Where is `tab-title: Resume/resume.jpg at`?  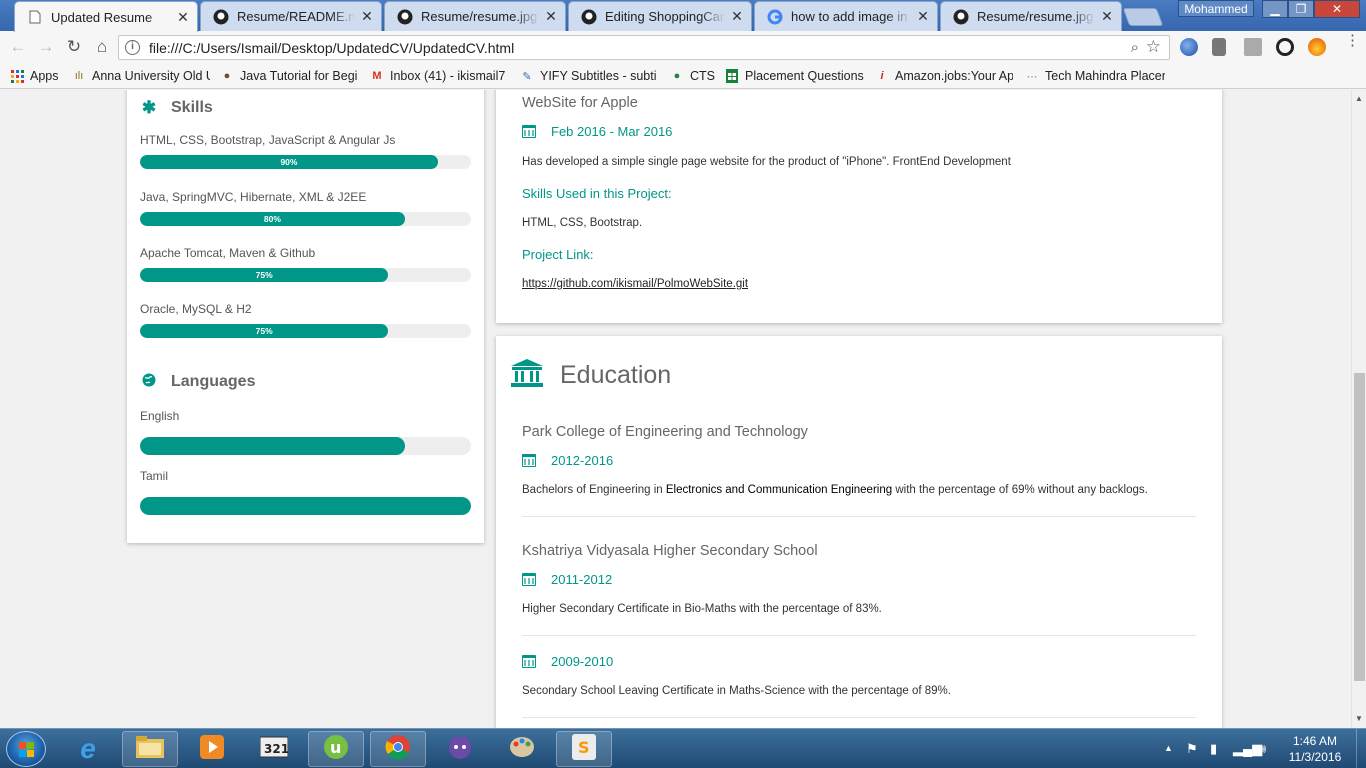 tab-title: Resume/resume.jpg at is located at coordinates (480, 16).